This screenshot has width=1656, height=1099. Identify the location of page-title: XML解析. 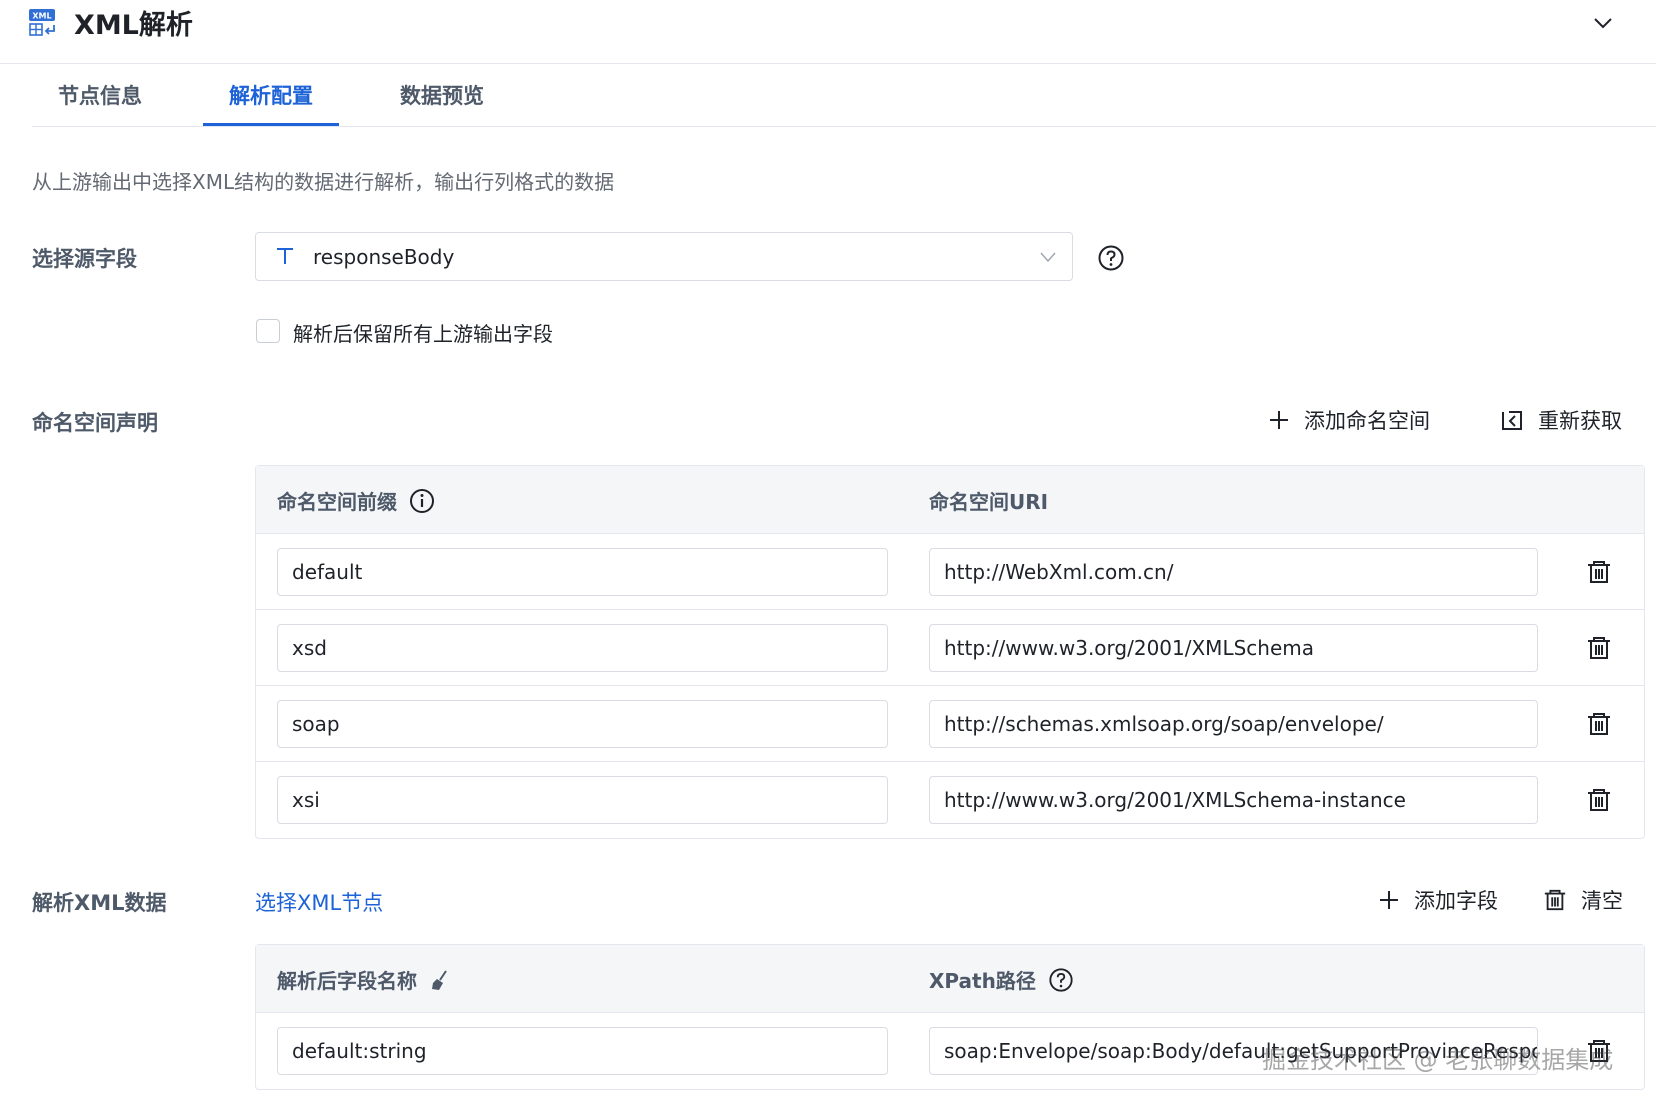
(133, 25).